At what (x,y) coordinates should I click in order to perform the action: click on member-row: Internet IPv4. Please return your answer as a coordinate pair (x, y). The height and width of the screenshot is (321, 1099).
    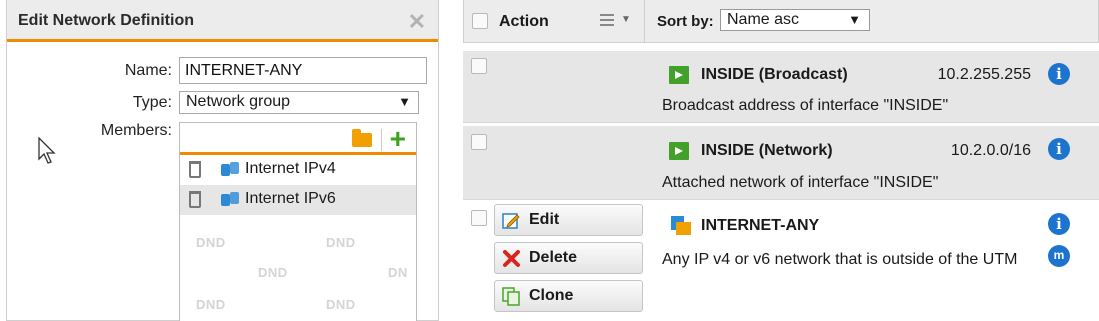
    Looking at the image, I should click on (298, 170).